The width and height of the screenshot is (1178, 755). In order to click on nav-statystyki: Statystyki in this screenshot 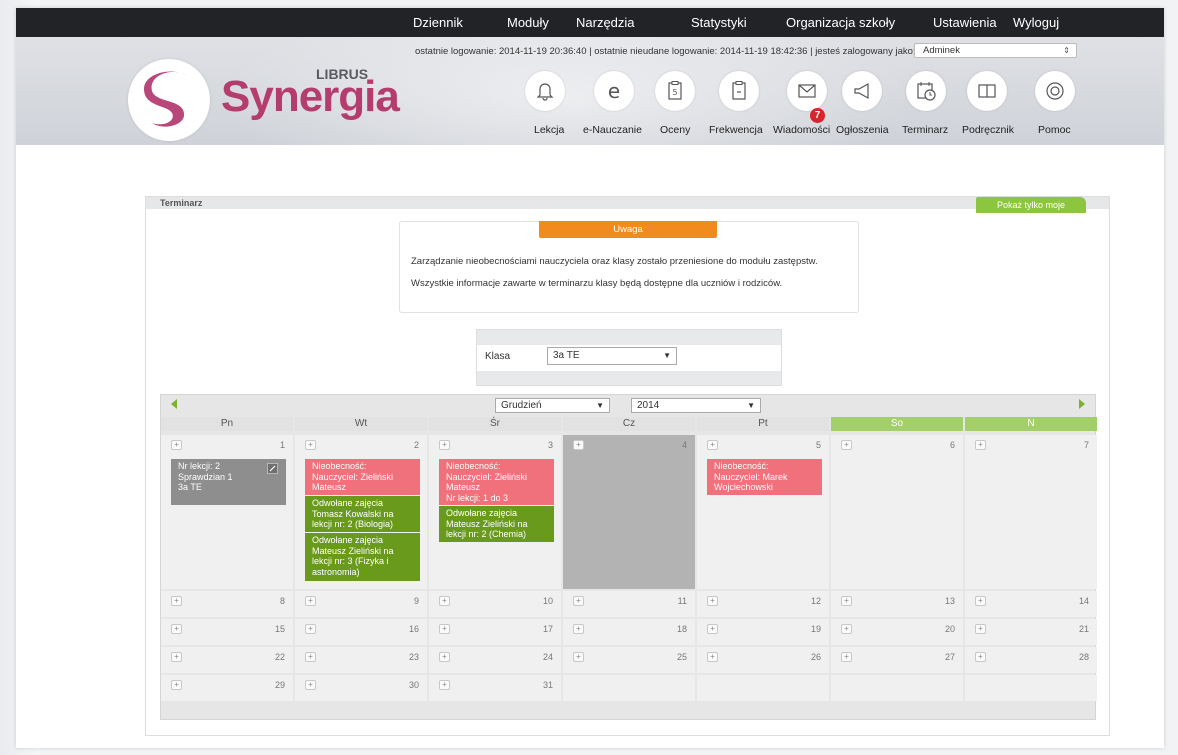, I will do `click(719, 22)`.